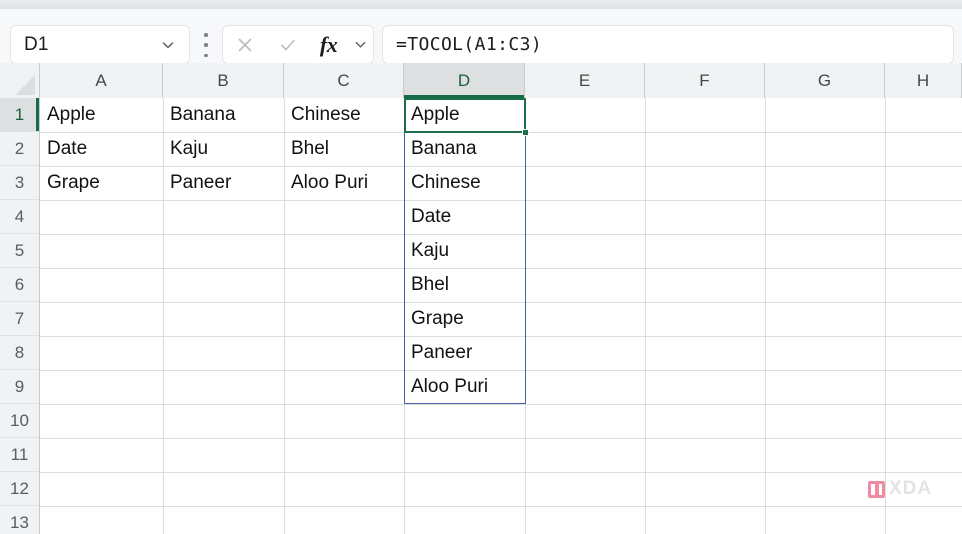 This screenshot has width=962, height=534. I want to click on column-header-f: F, so click(705, 80).